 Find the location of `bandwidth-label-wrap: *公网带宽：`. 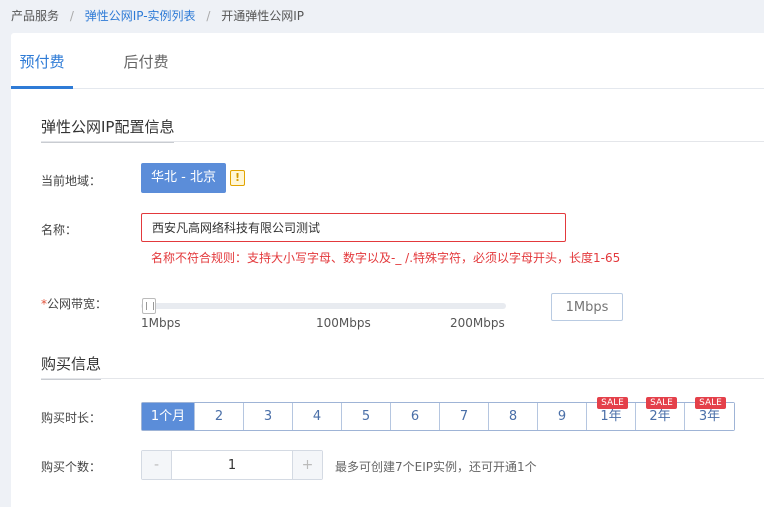

bandwidth-label-wrap: *公网带宽： is located at coordinates (74, 303).